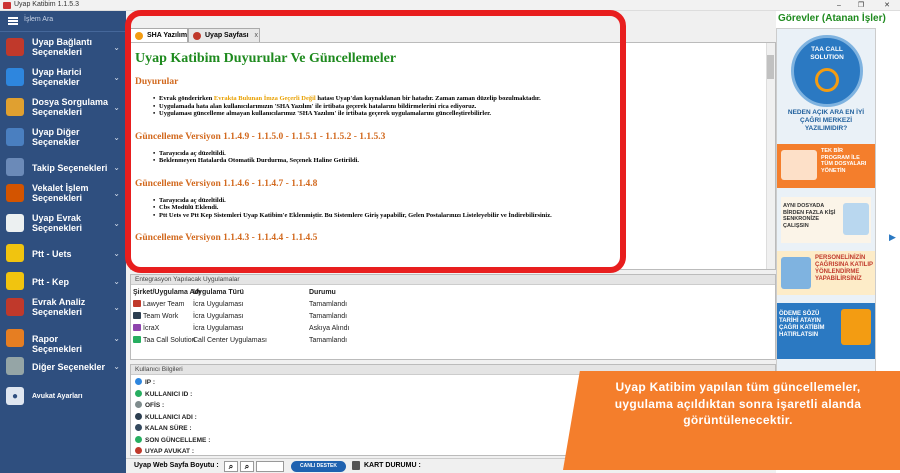 The height and width of the screenshot is (473, 900). I want to click on table-header-row: Şirket/Uygulama Adı Uygulama Türü Durumu, so click(283, 292).